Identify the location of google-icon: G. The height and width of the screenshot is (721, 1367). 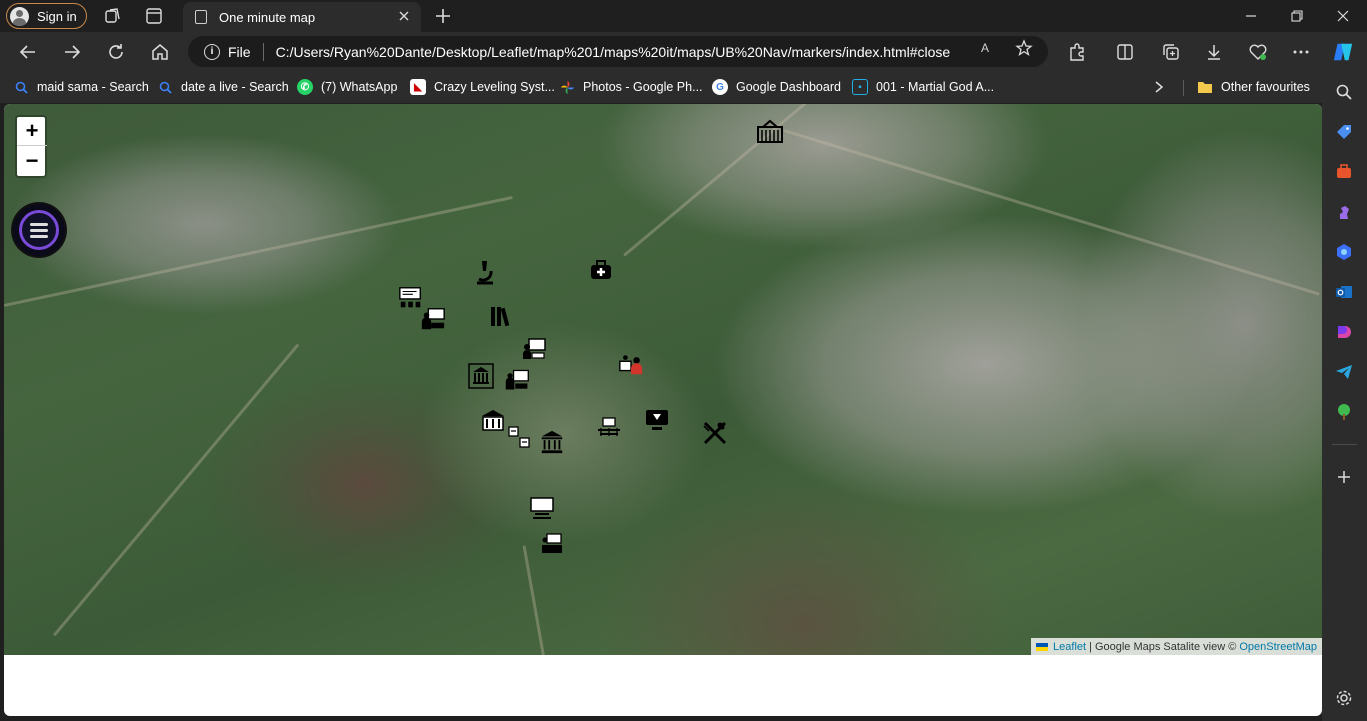
(720, 87).